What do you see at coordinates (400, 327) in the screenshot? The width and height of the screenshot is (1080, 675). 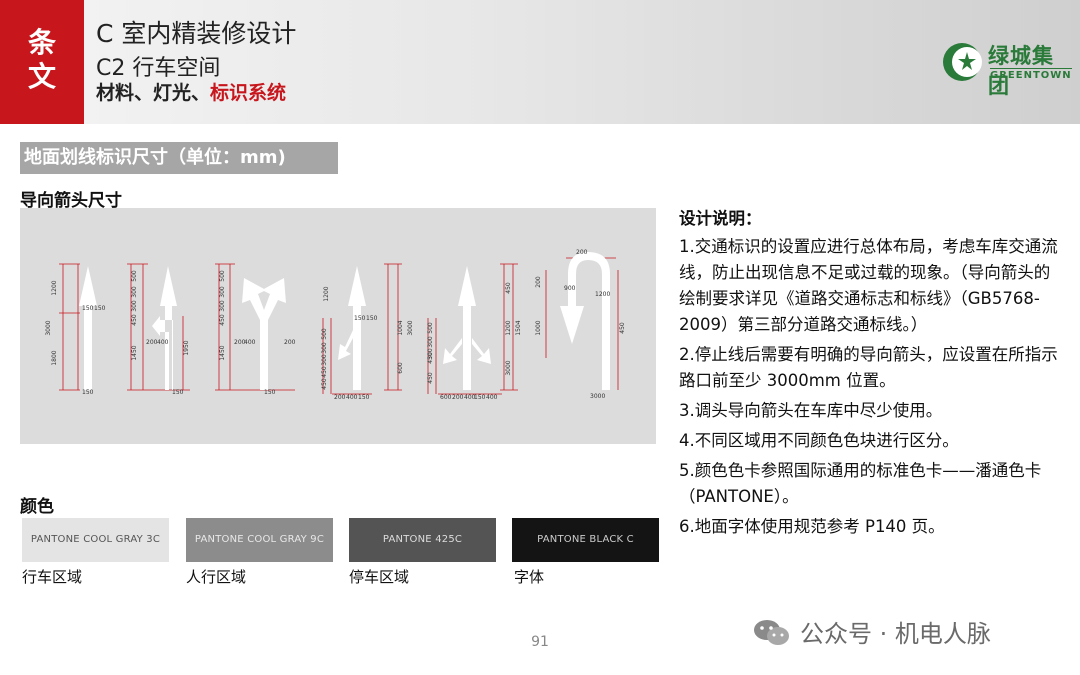 I see `dimension-label: 1004` at bounding box center [400, 327].